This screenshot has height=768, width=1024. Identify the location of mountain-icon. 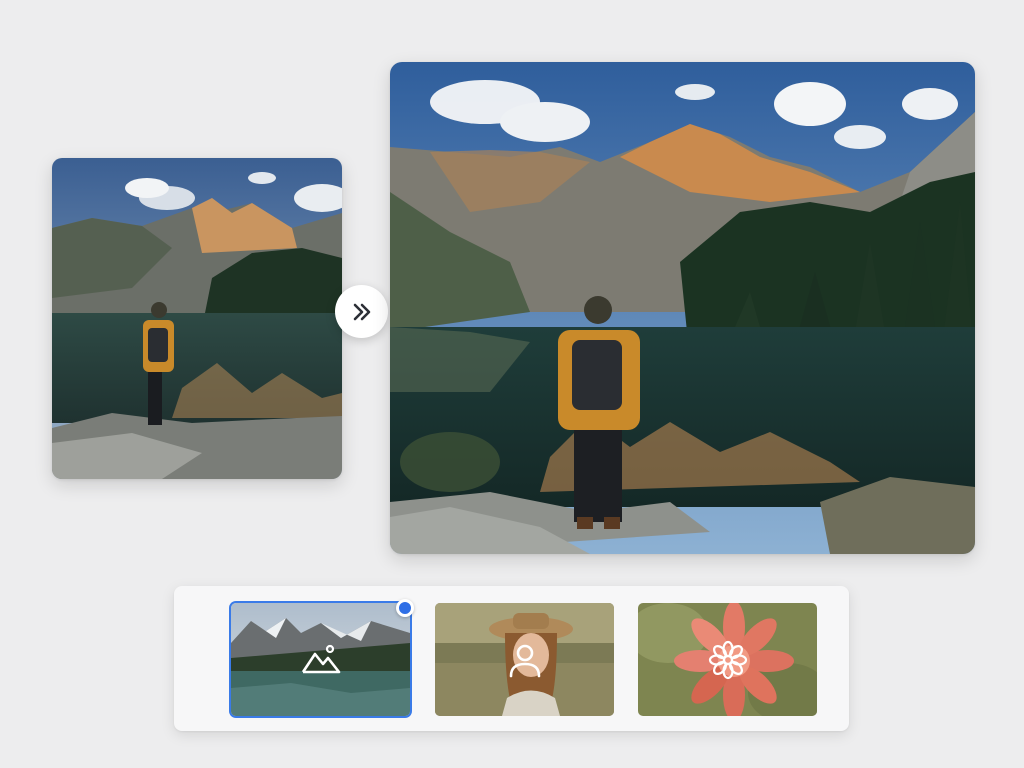
(320, 658).